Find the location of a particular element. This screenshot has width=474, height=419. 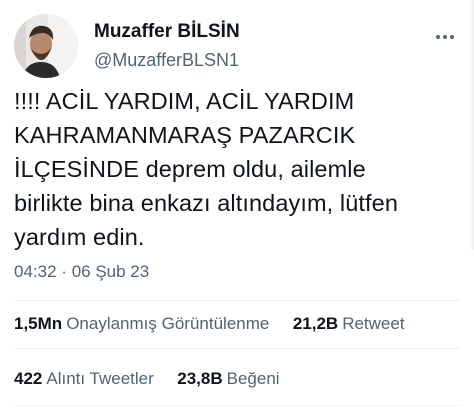

divider-bottom is located at coordinates (237, 405).